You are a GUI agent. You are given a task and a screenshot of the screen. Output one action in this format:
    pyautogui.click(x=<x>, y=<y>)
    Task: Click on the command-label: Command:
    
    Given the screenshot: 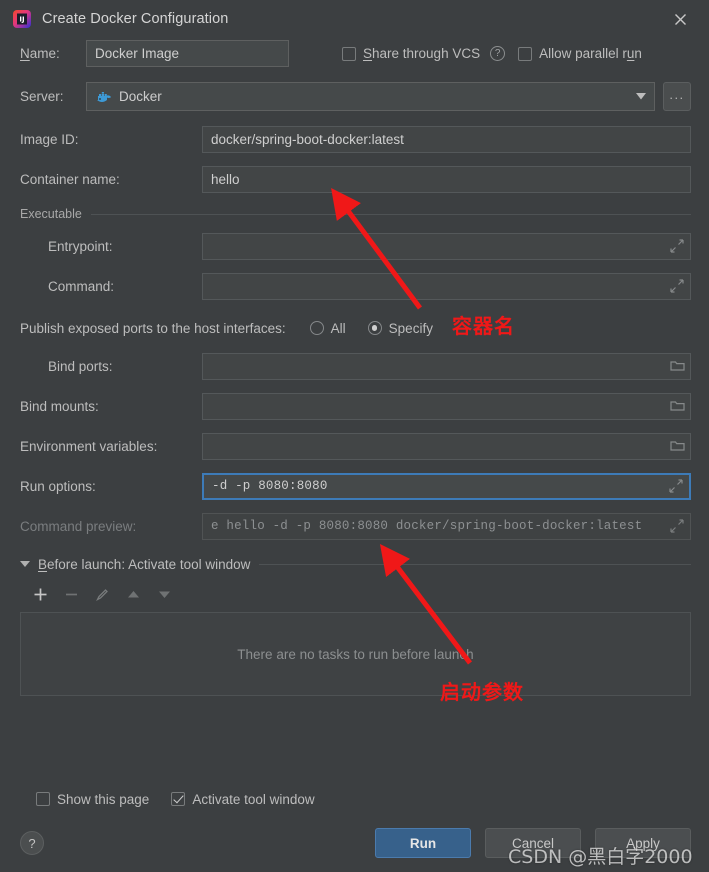 What is the action you would take?
    pyautogui.click(x=81, y=286)
    